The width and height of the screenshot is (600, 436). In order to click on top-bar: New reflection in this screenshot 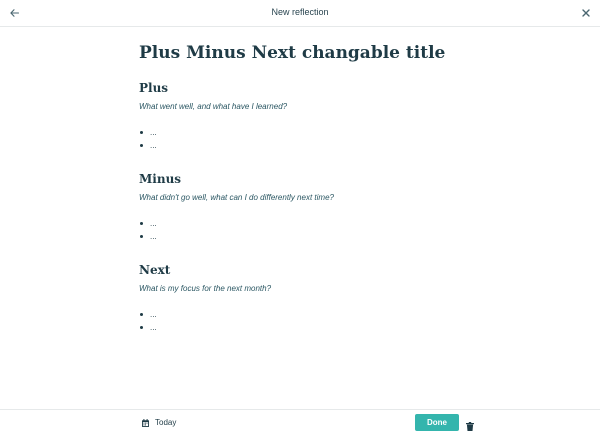, I will do `click(300, 13)`.